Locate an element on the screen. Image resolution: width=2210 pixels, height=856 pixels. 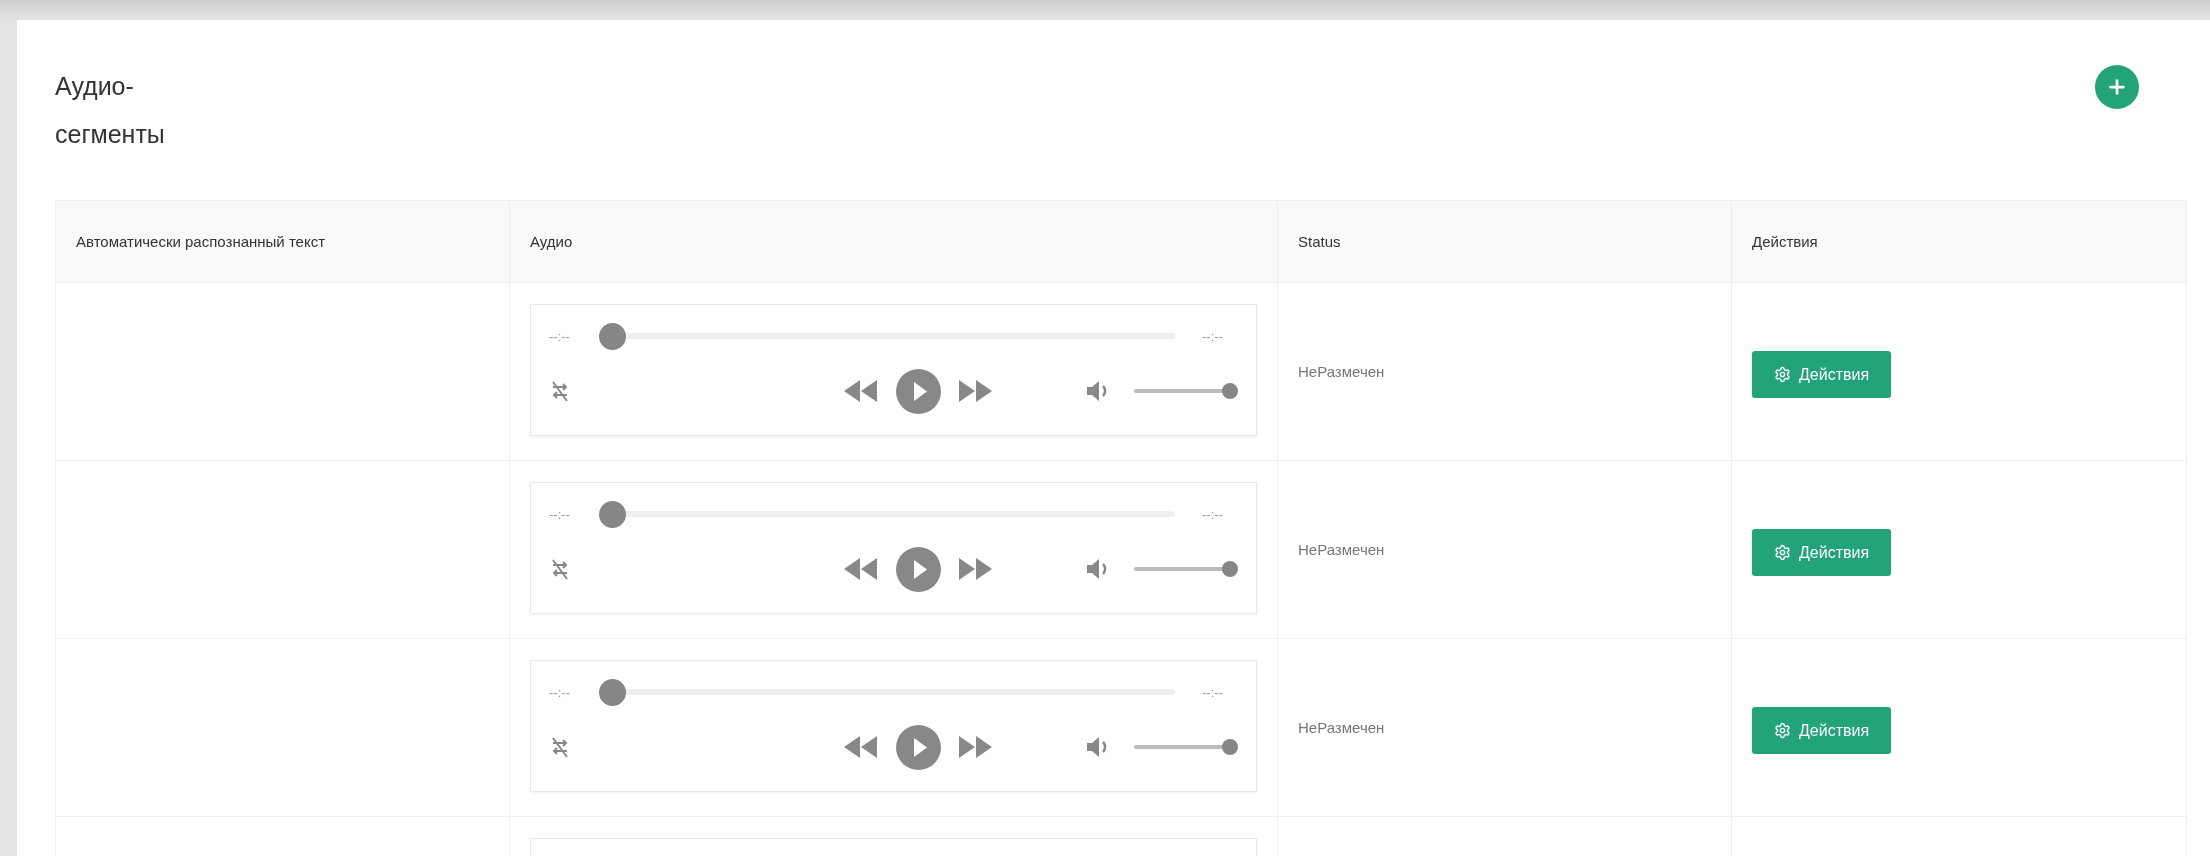
add-button is located at coordinates (2117, 87).